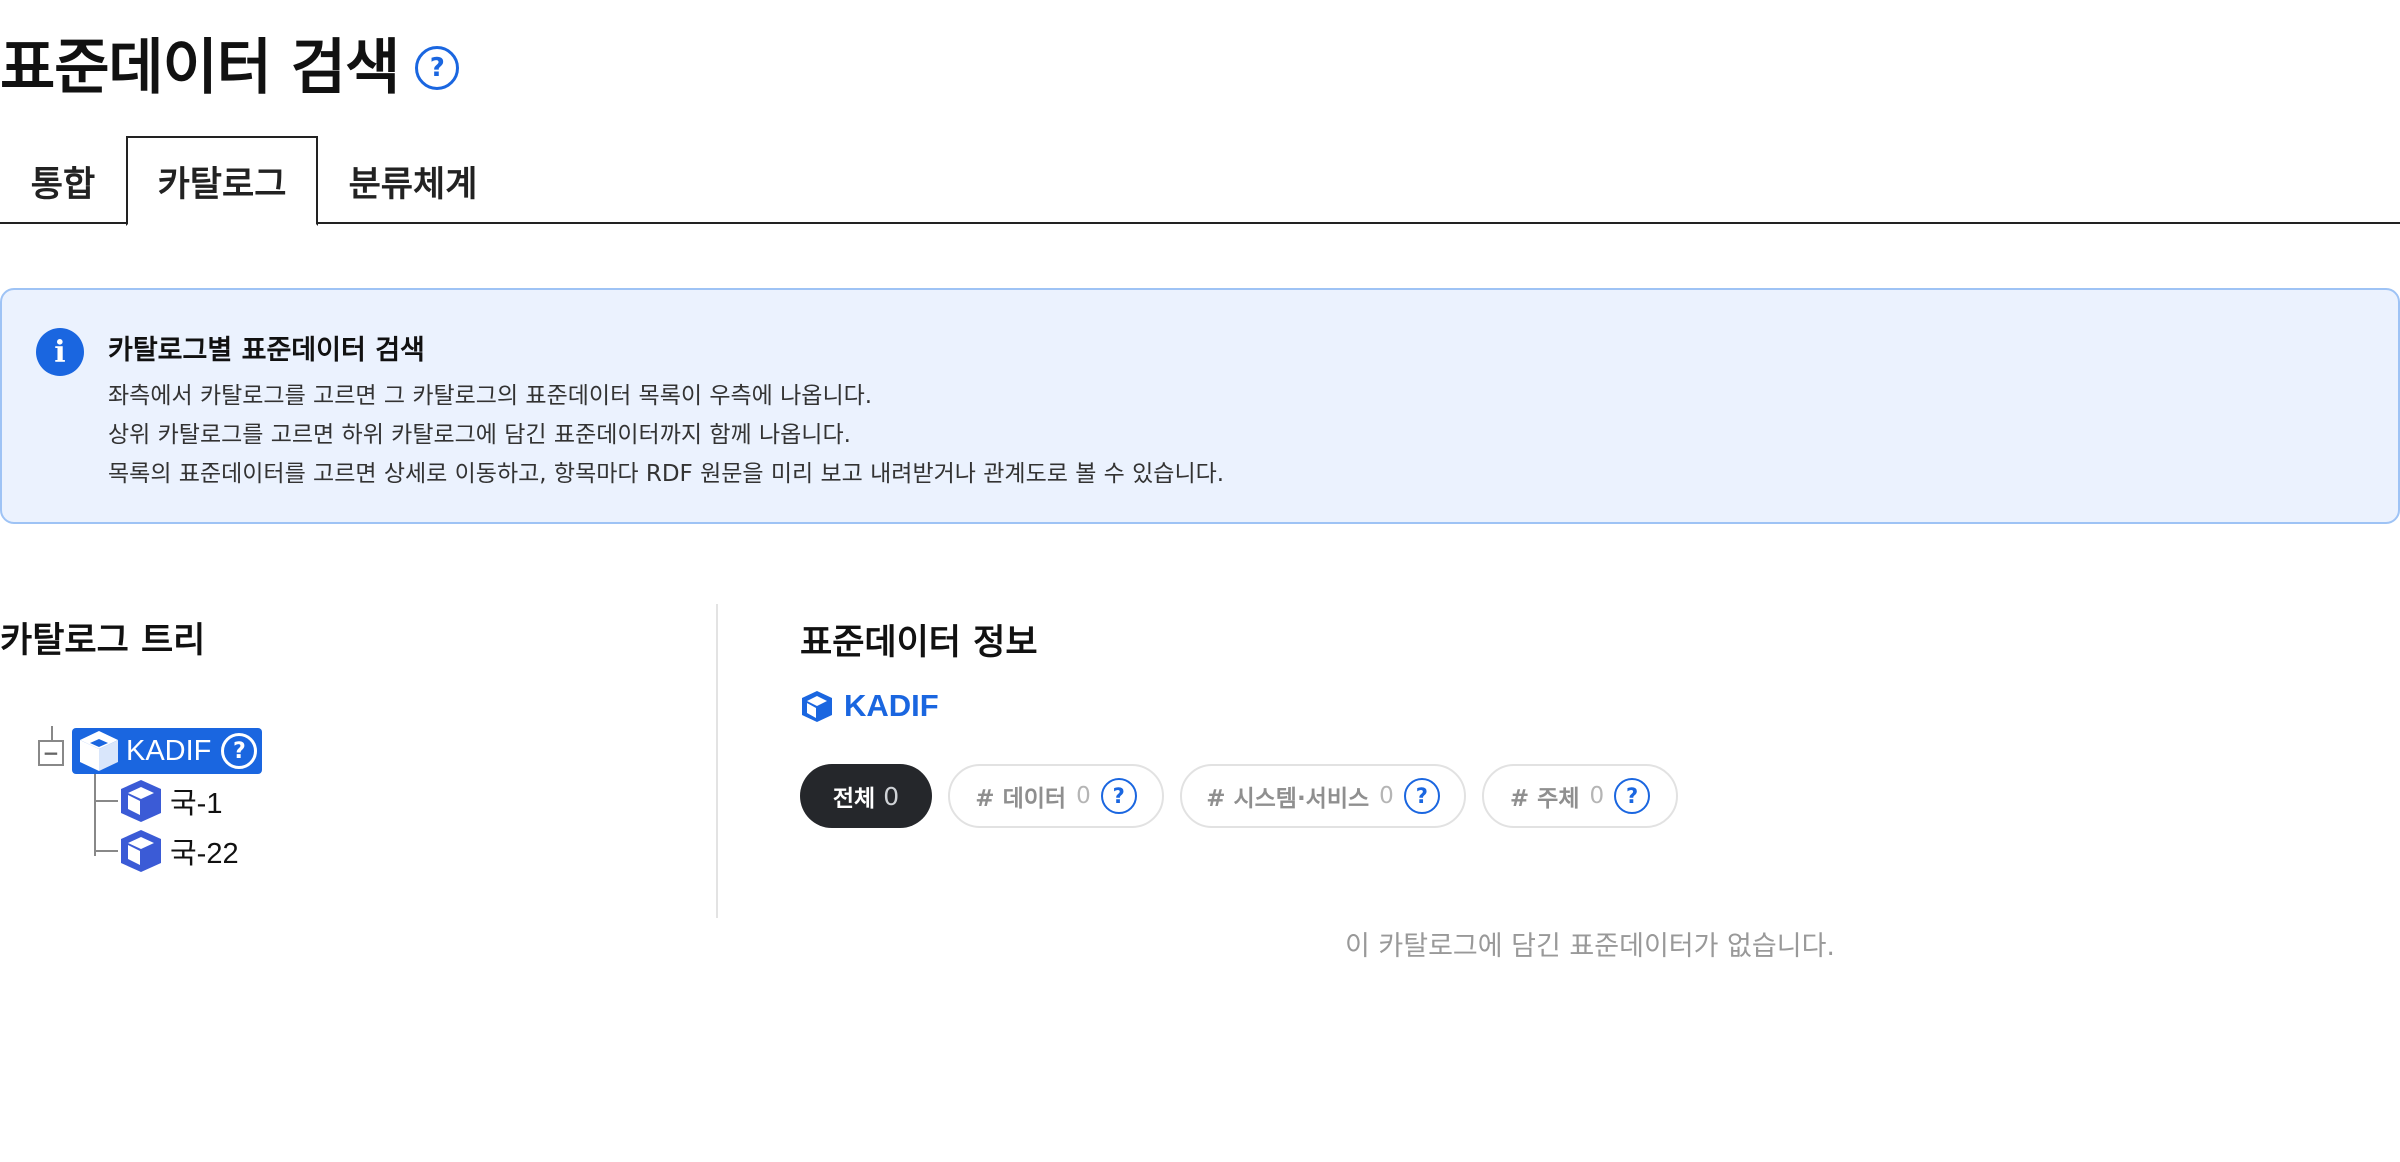  What do you see at coordinates (222, 181) in the screenshot?
I see `tab-catalog: 카탈로그` at bounding box center [222, 181].